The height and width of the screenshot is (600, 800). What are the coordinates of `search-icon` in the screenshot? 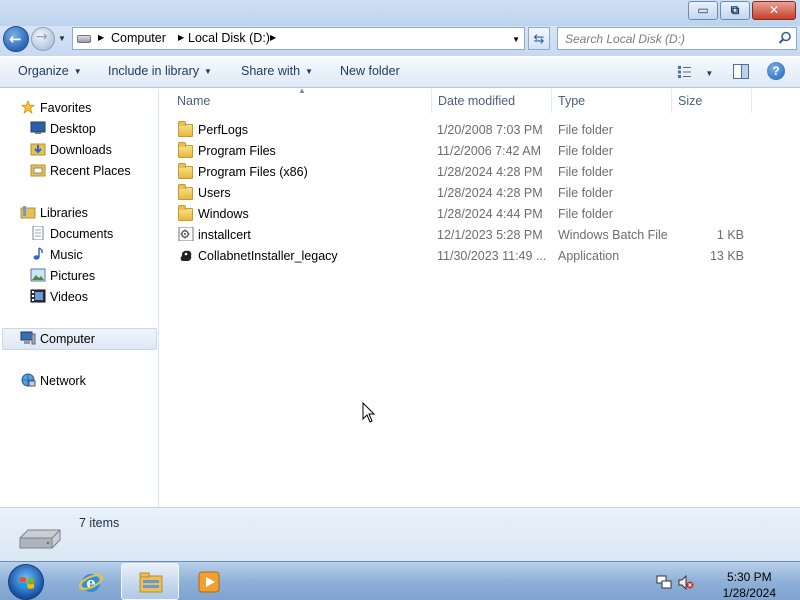 It's located at (785, 38).